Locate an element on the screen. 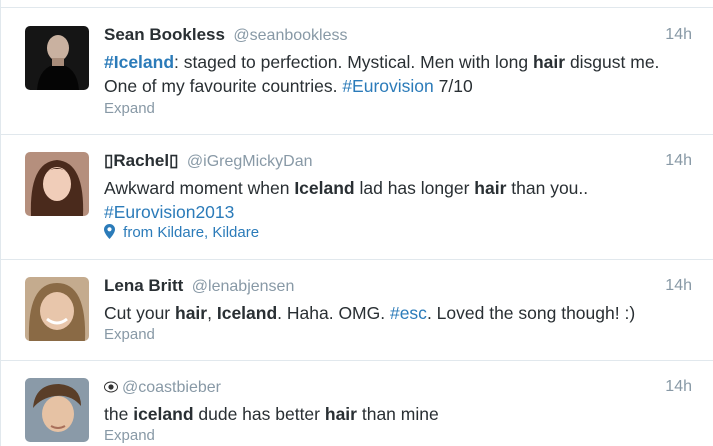 The image size is (713, 446). text-segment: . Haha. OMG. is located at coordinates (333, 313).